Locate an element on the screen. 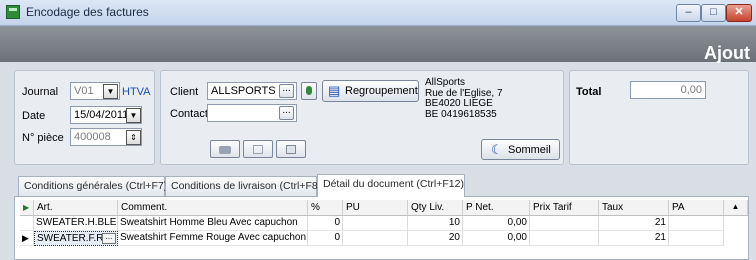  tab-detail-document: Détail du document (Ctrl+F12) is located at coordinates (391, 185).